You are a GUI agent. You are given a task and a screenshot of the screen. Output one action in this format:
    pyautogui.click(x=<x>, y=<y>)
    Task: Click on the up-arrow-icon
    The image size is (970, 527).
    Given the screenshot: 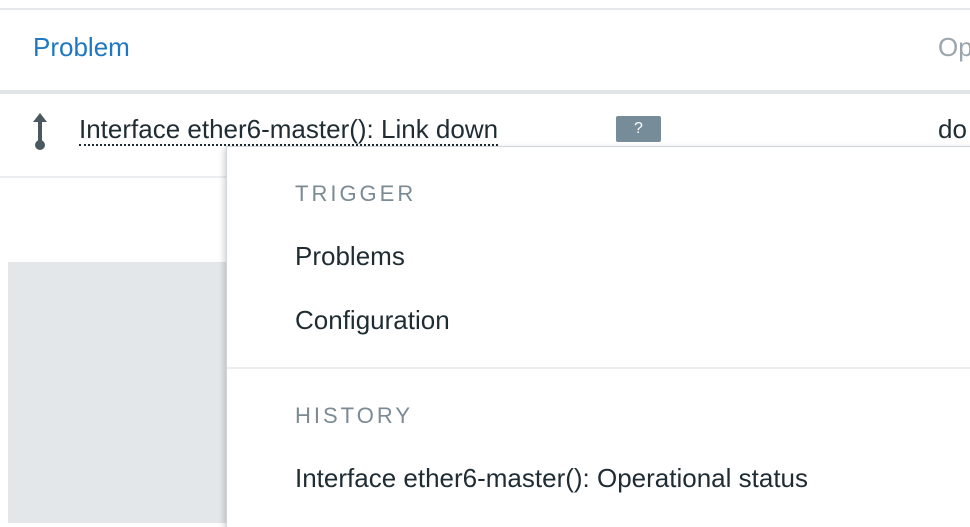 What is the action you would take?
    pyautogui.click(x=40, y=132)
    